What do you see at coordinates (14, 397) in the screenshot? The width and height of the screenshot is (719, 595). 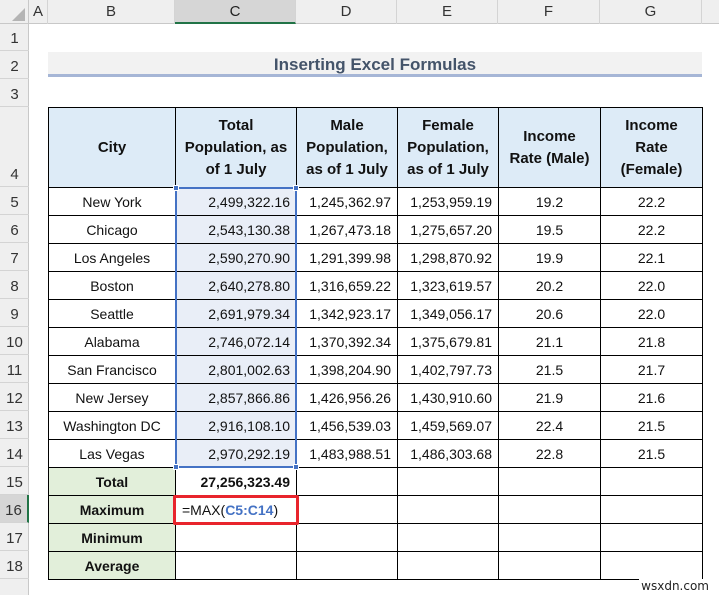 I see `row-header-12: 12` at bounding box center [14, 397].